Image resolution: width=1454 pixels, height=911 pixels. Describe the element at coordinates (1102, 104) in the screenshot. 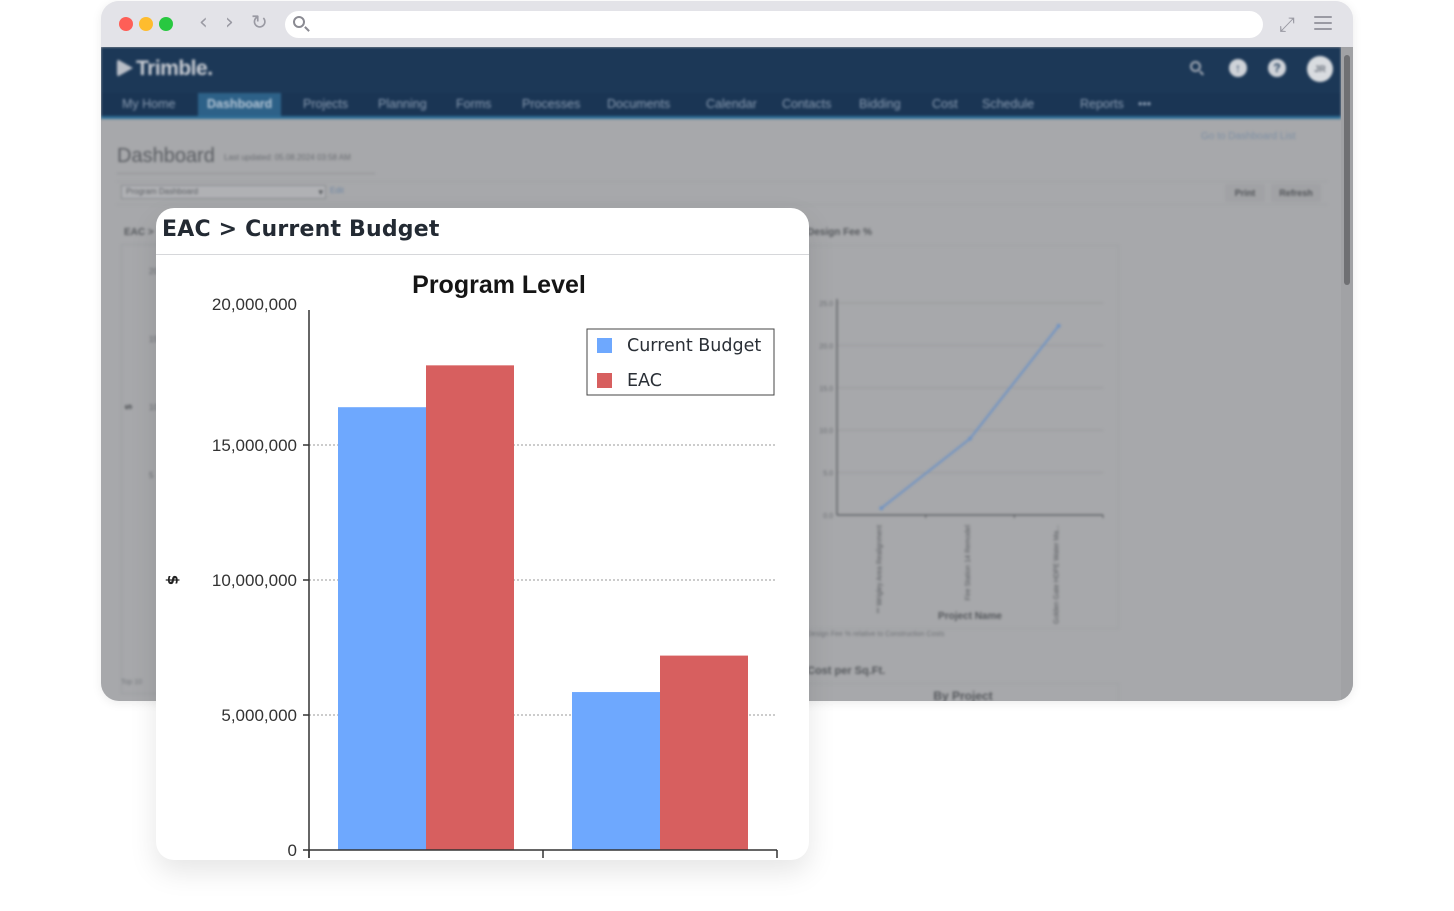

I see `nav-item: Reports` at that location.